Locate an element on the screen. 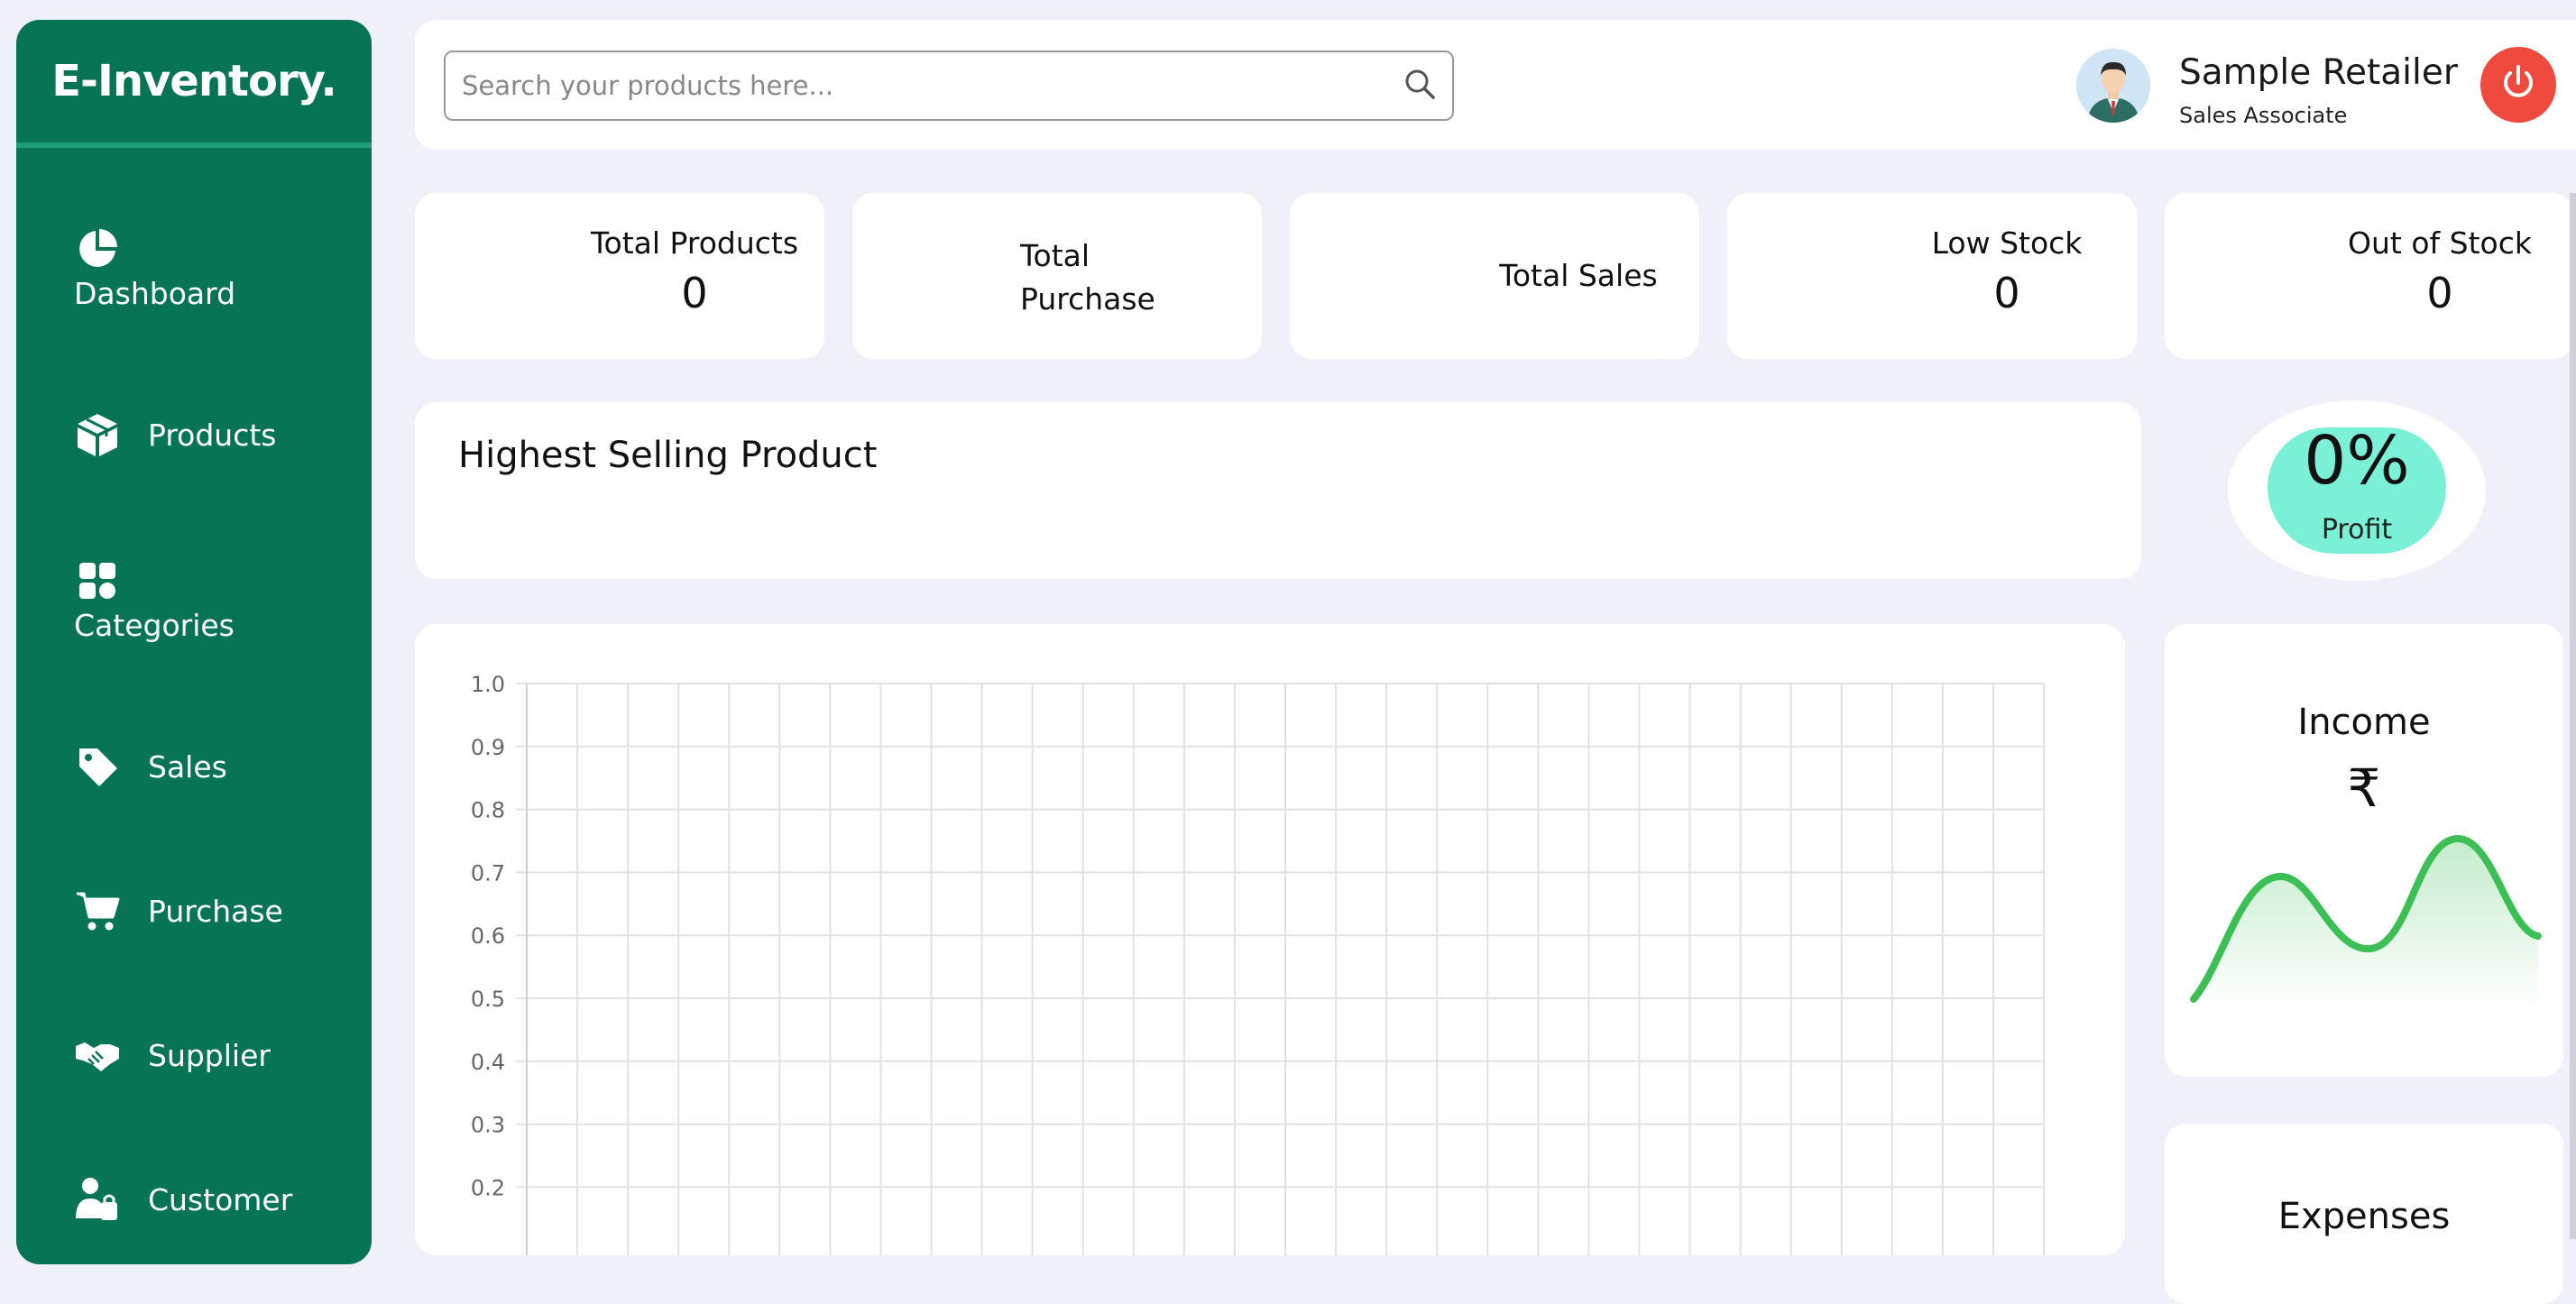 Image resolution: width=2576 pixels, height=1304 pixels. income-sparkline is located at coordinates (2366, 922).